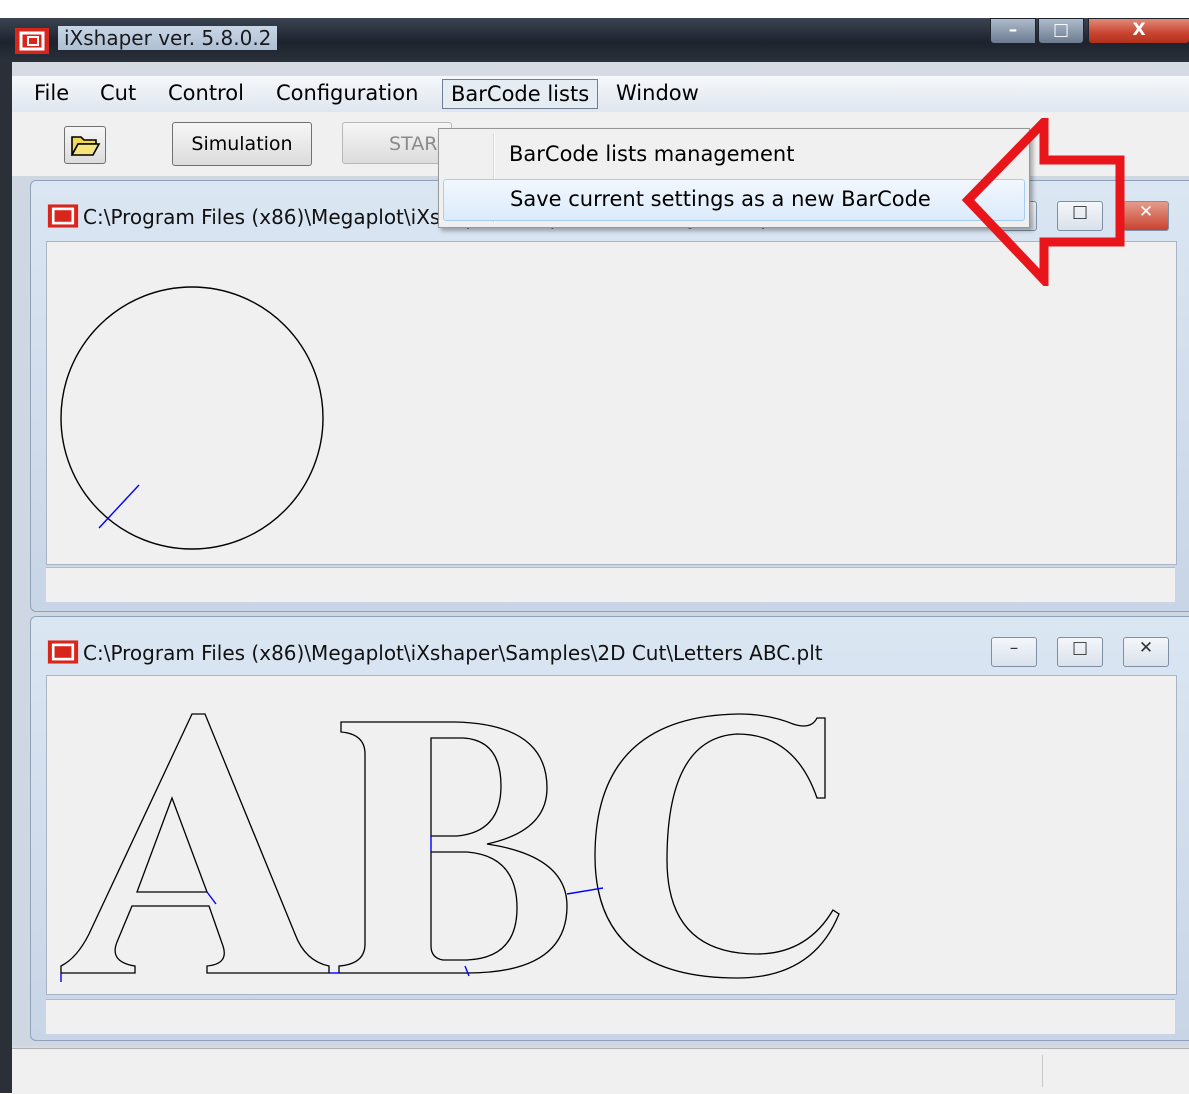  What do you see at coordinates (6, 577) in the screenshot?
I see `window-frame-edge` at bounding box center [6, 577].